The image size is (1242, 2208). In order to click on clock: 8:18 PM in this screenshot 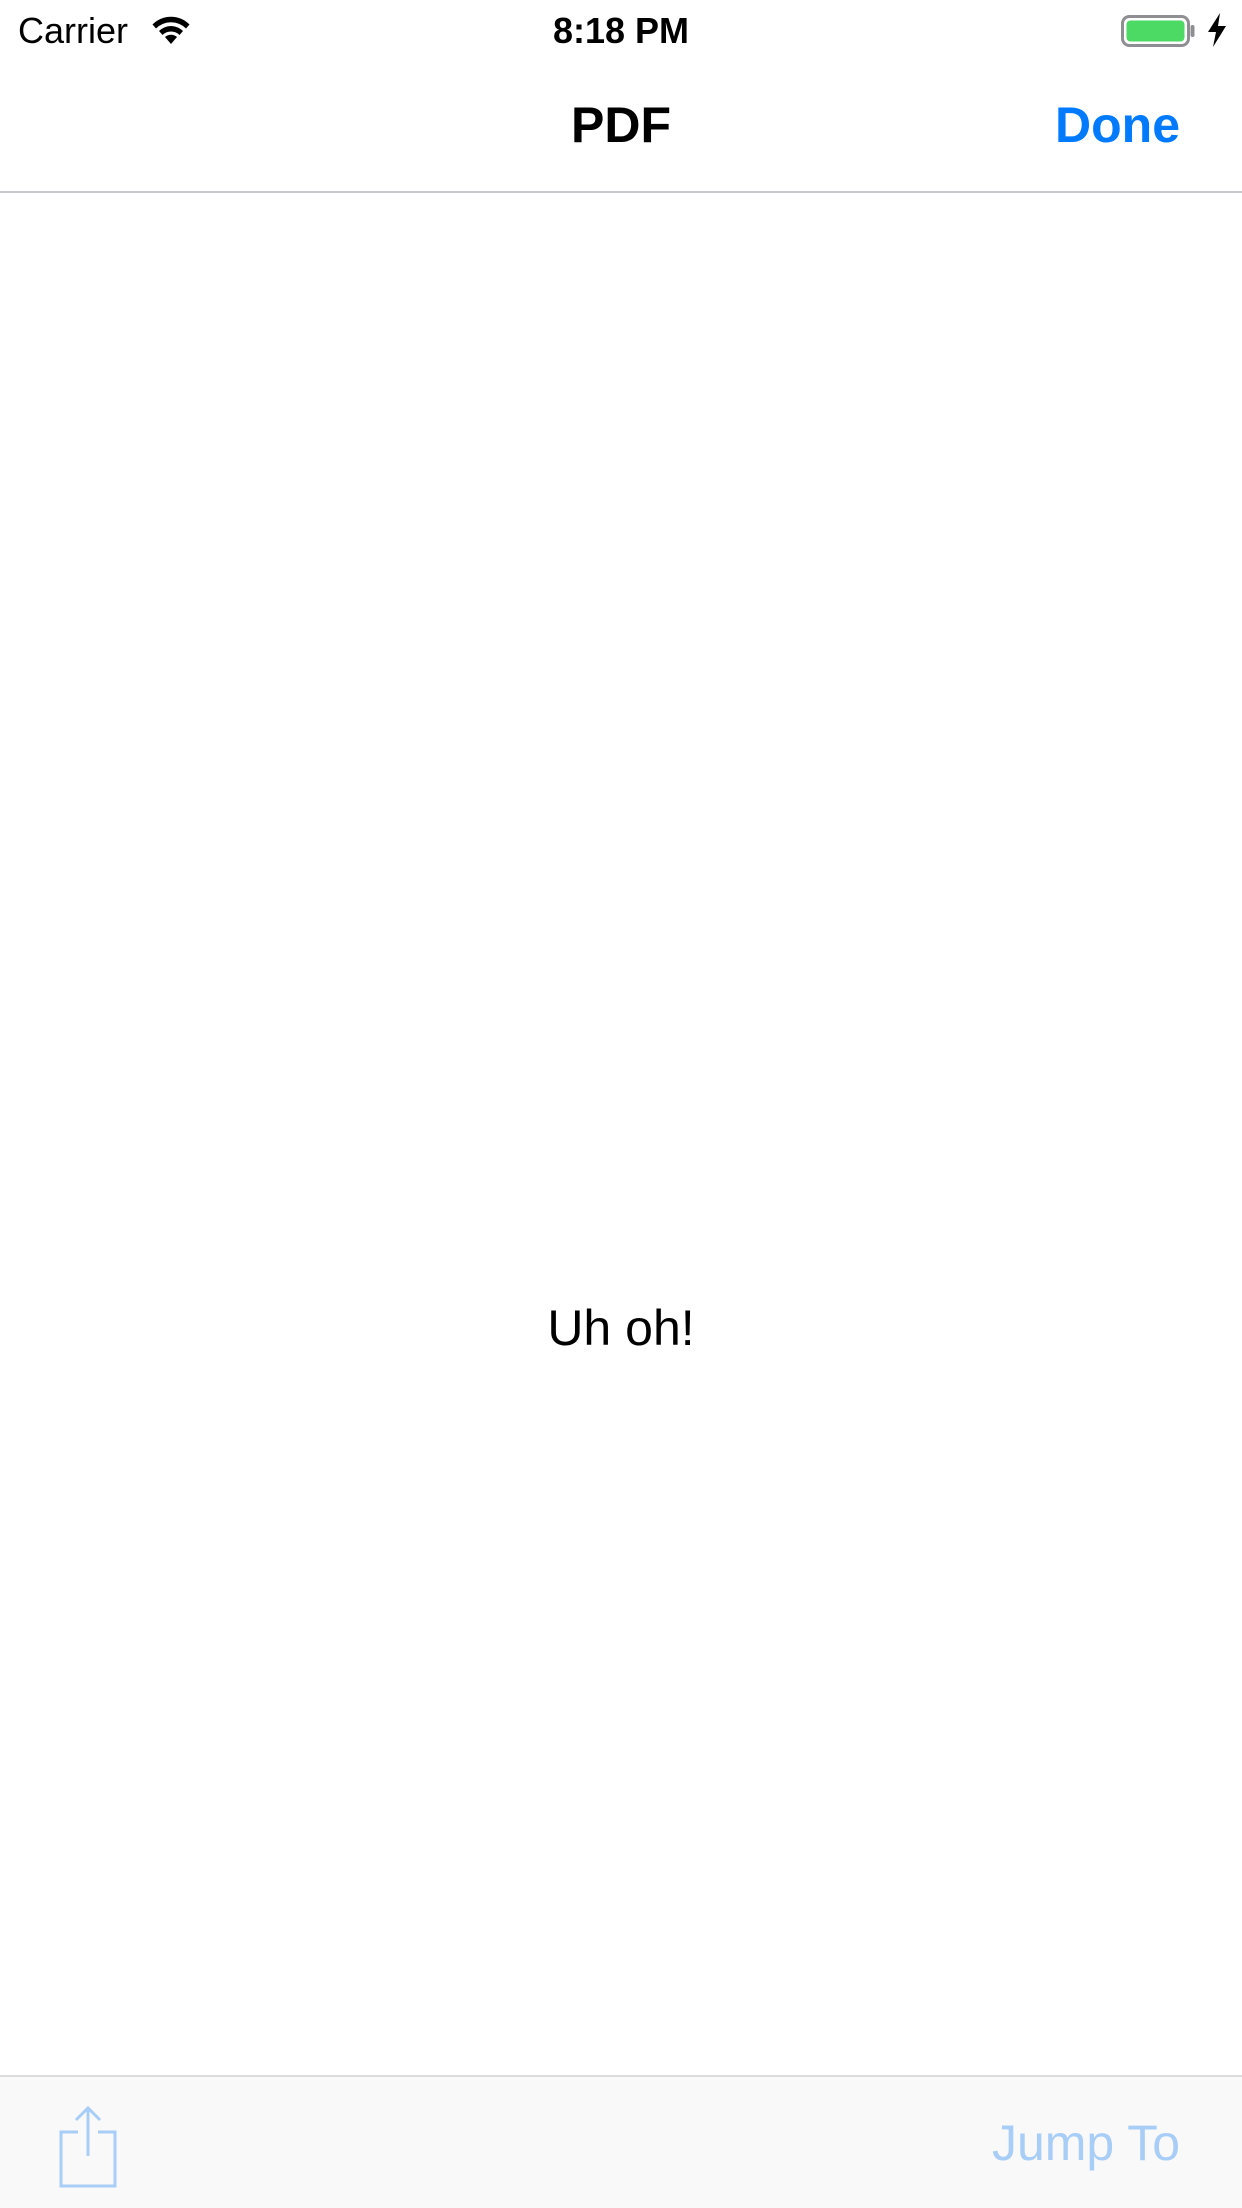, I will do `click(621, 30)`.